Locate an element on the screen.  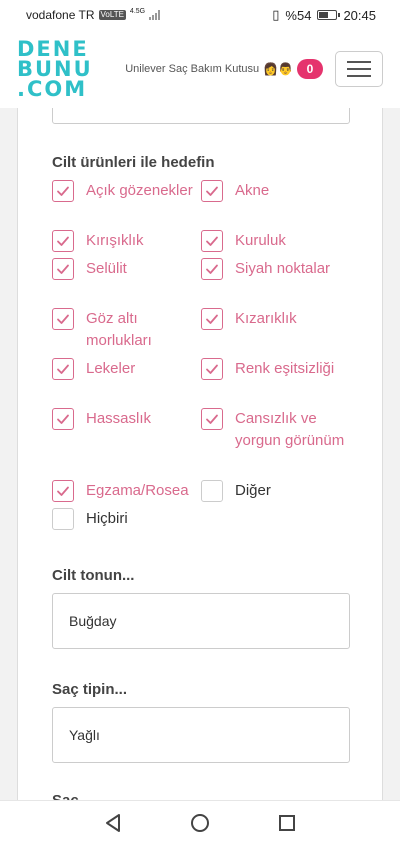
skin-goal-option: Kuruluk is located at coordinates (273, 241).